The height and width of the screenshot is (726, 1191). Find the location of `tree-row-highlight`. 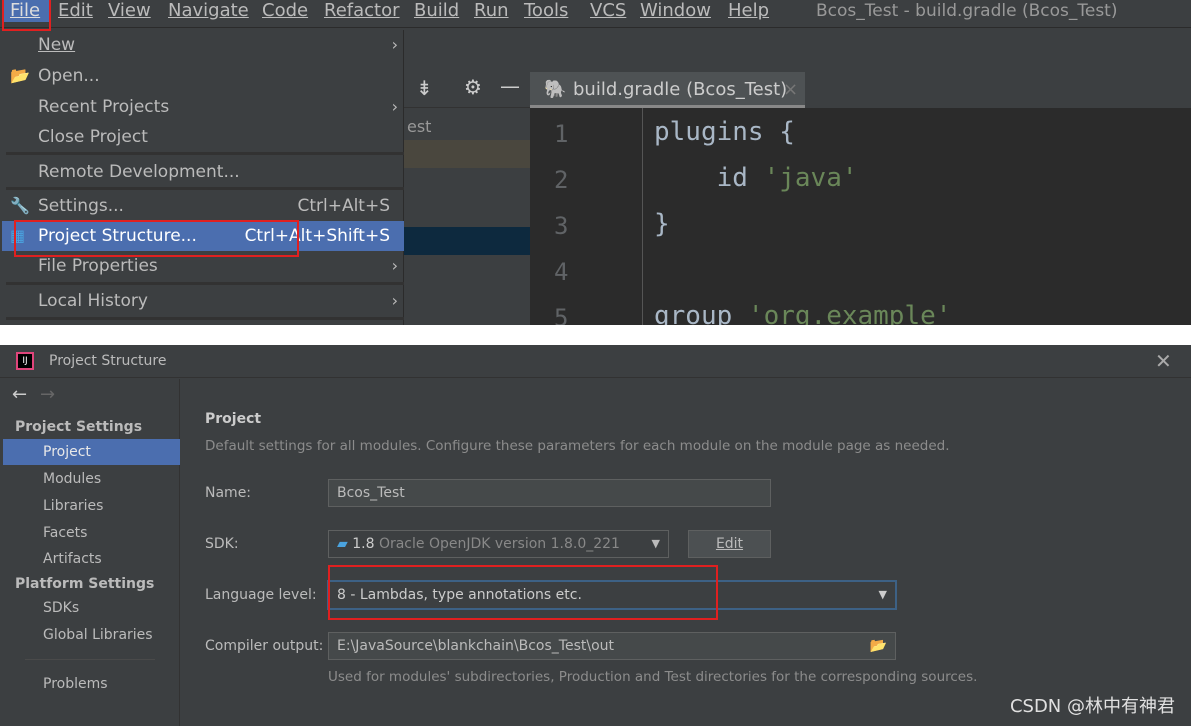

tree-row-highlight is located at coordinates (467, 154).